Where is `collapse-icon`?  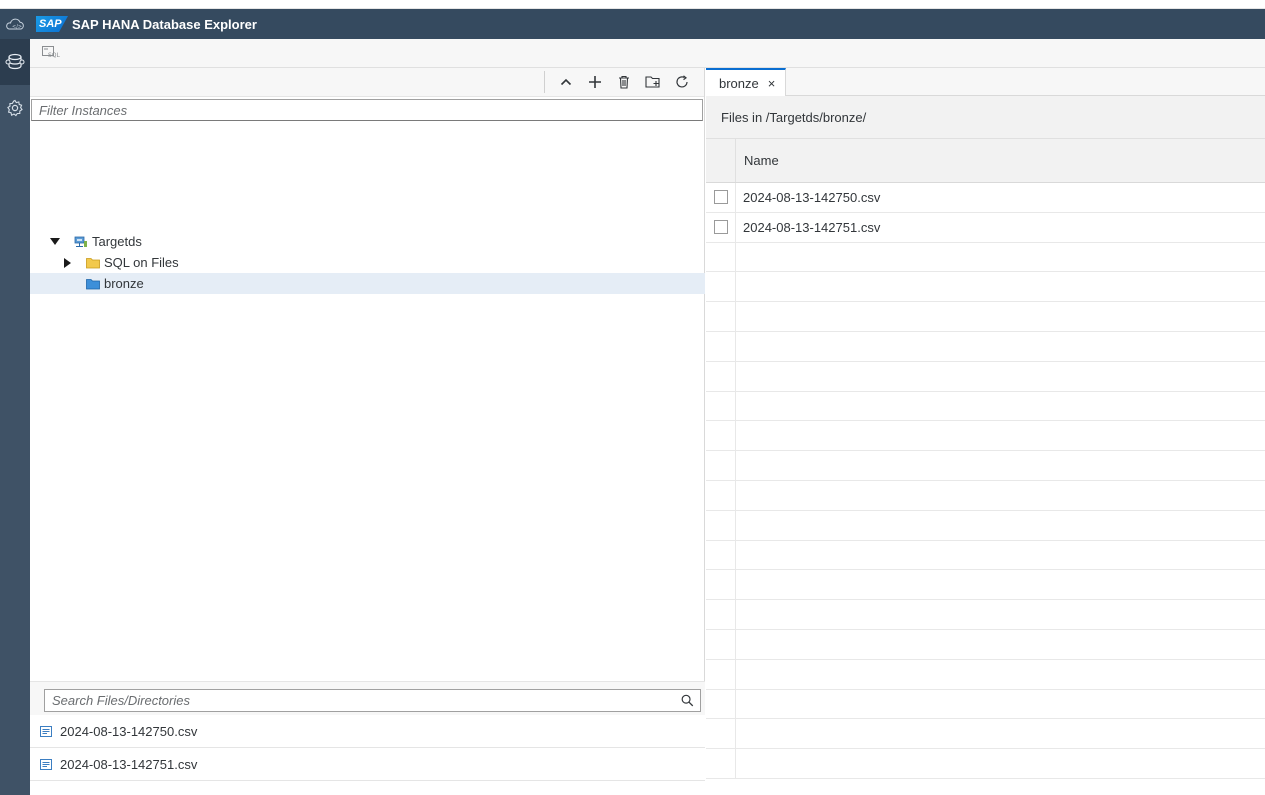 collapse-icon is located at coordinates (565, 82).